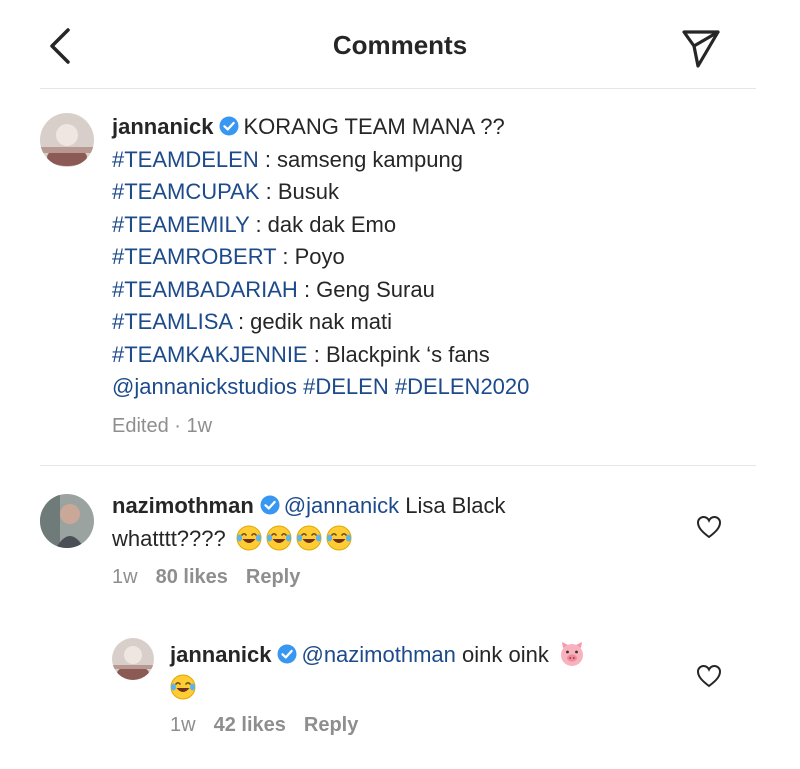  What do you see at coordinates (377, 671) in the screenshot?
I see `reply-text: jannanick @nazimothman oink oink` at bounding box center [377, 671].